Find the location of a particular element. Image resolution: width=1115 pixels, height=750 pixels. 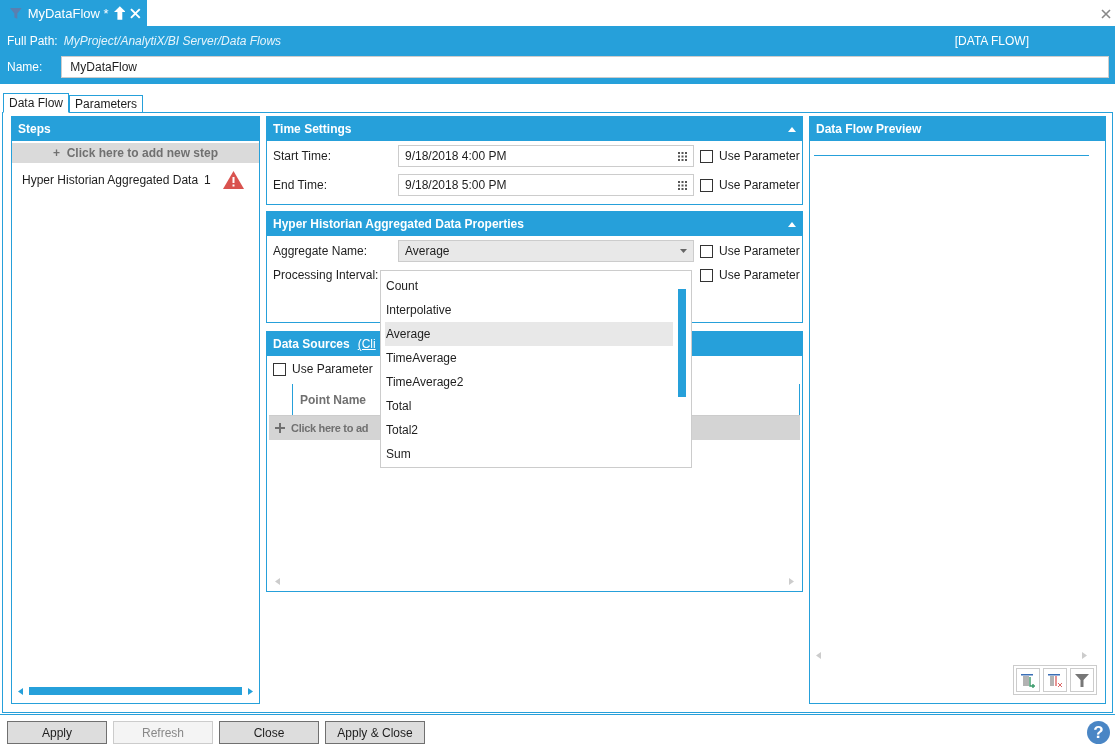

dropdown-option: Average is located at coordinates (529, 334).